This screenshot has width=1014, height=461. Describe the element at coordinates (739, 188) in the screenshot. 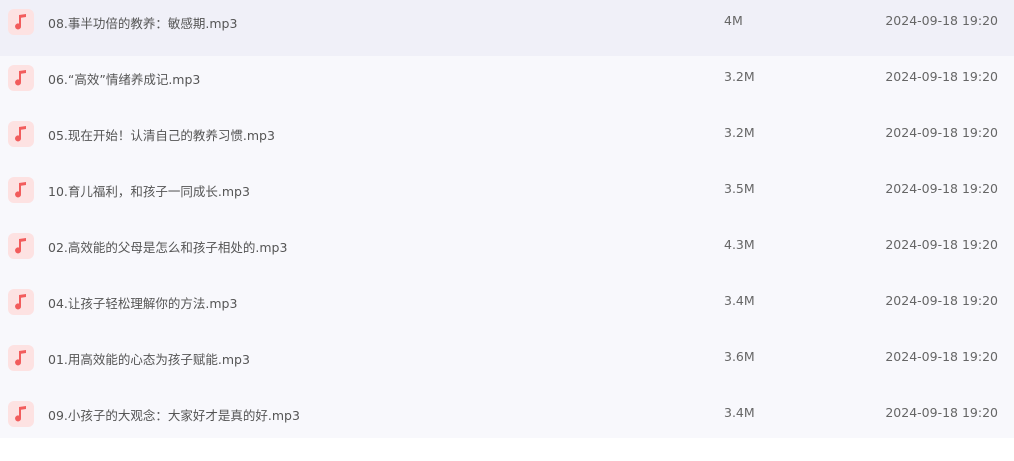

I see `file-size: 3.5M` at that location.